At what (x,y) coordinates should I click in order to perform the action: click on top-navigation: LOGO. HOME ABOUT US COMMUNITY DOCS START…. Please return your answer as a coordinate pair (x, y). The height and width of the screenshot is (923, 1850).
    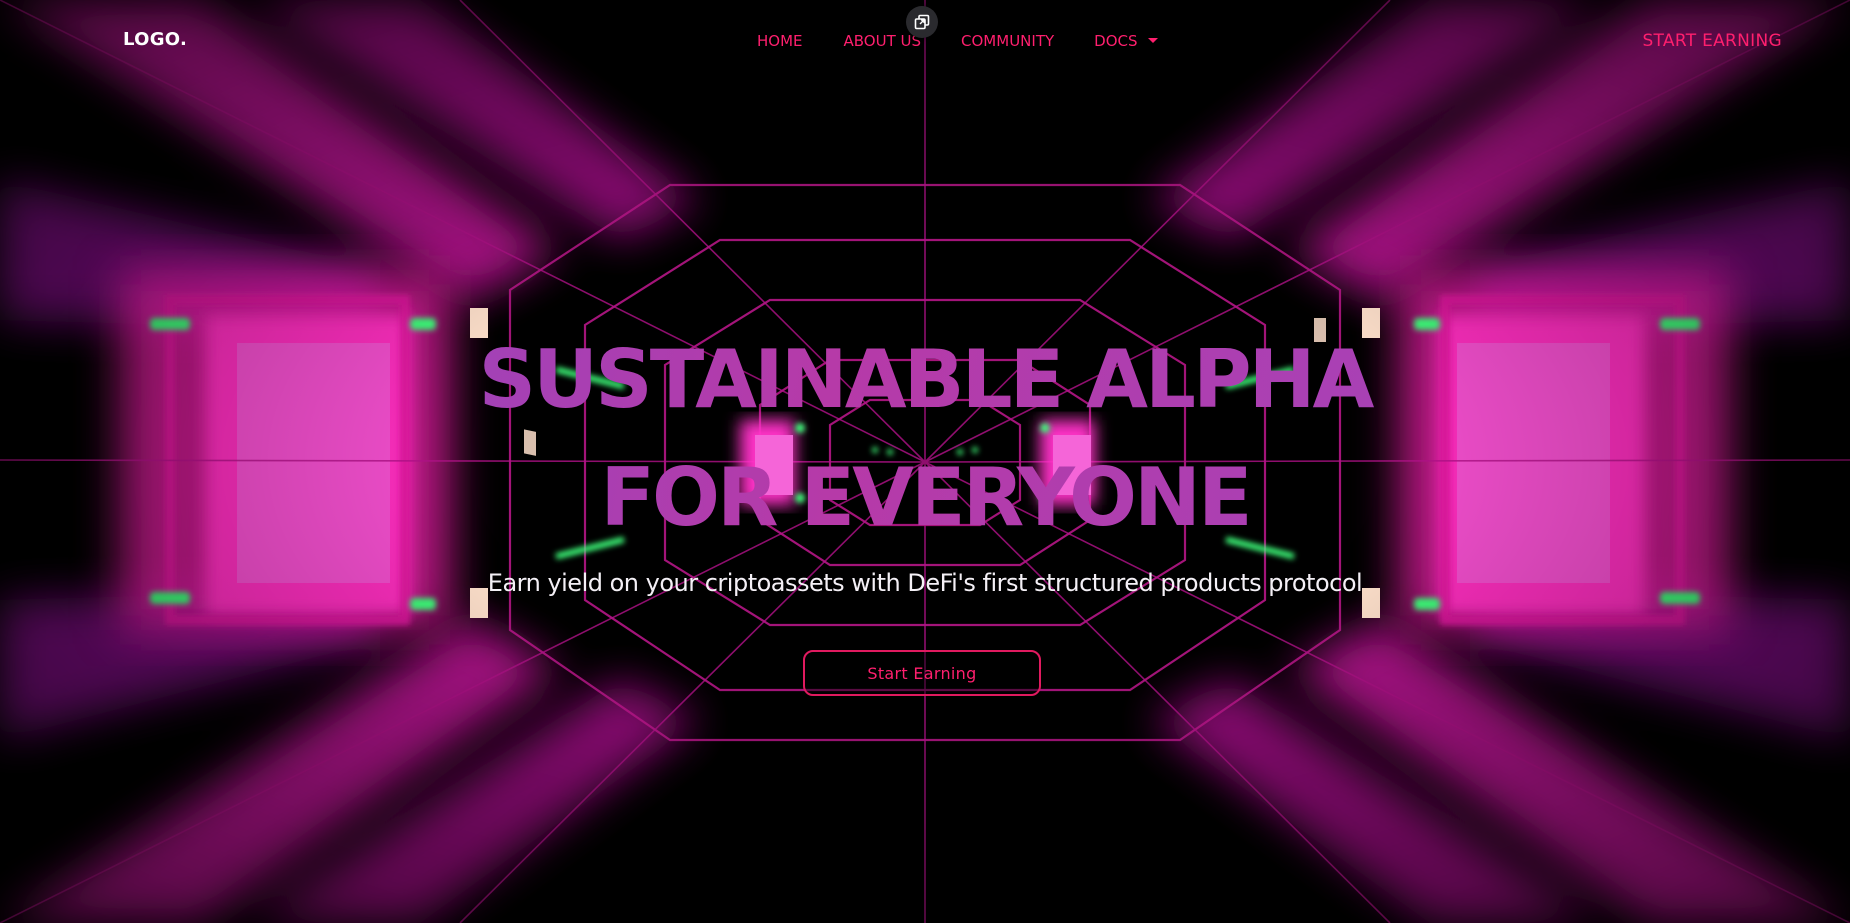
    Looking at the image, I should click on (925, 42).